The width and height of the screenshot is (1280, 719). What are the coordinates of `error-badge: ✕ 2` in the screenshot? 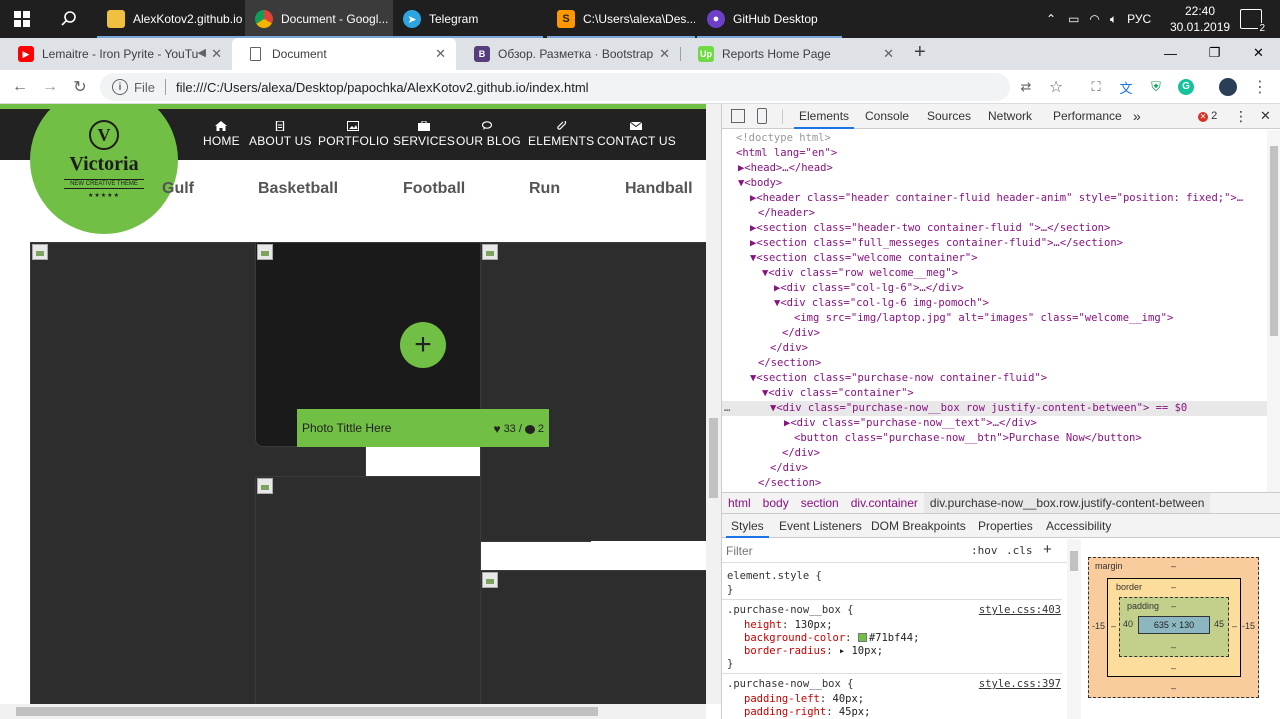 It's located at (1207, 116).